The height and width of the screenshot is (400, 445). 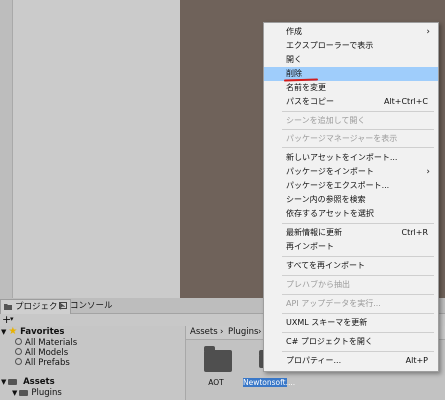 I want to click on menu-item-select-dependencies: 依存するアセットを選択, so click(x=351, y=214).